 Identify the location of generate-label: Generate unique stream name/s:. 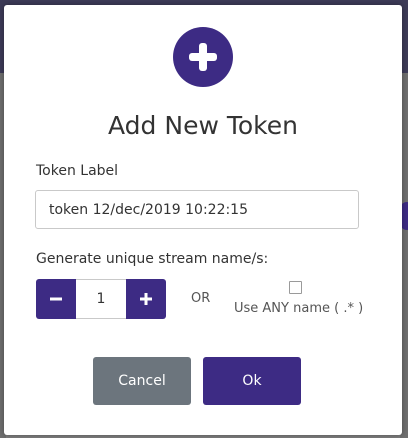
(152, 259).